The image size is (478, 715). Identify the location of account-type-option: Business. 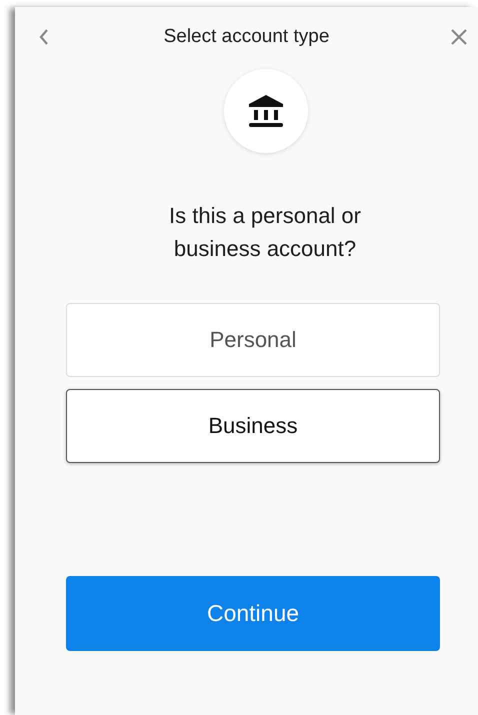
(253, 426).